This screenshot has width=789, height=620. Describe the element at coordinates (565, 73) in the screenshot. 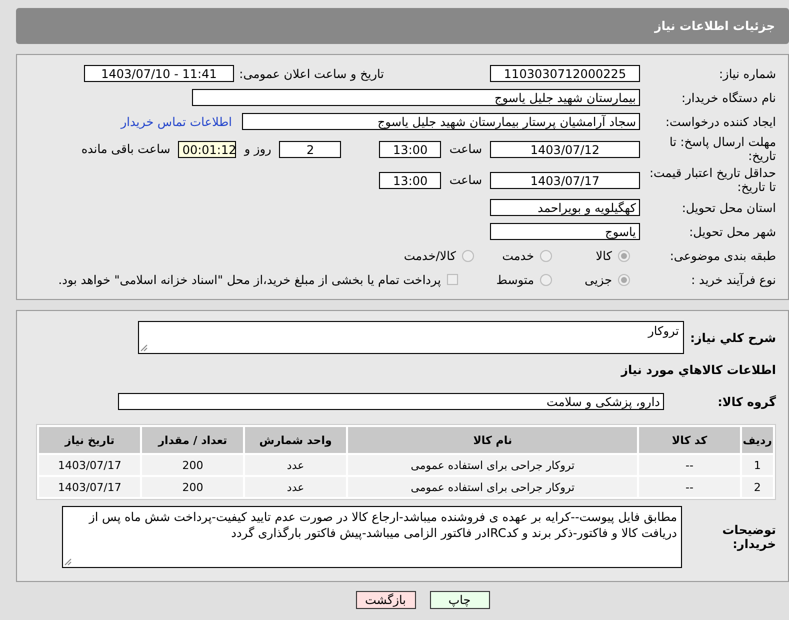

I see `text-field: 1103030712000225` at that location.